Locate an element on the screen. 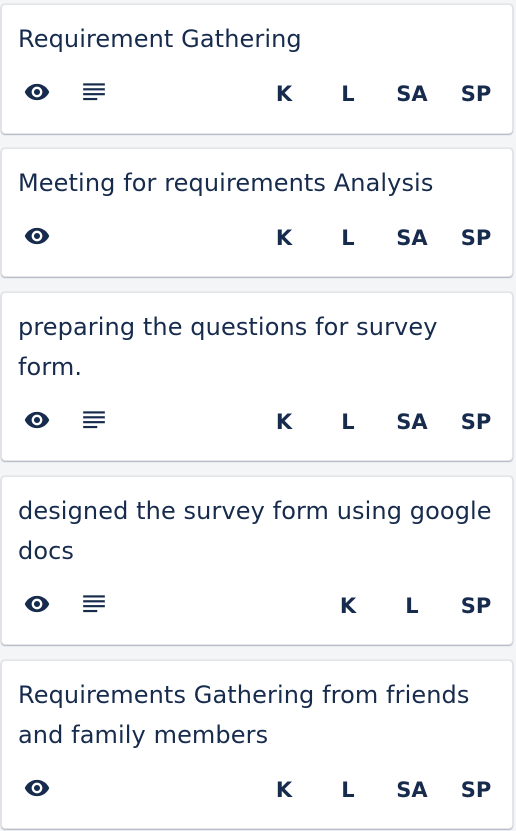 The width and height of the screenshot is (516, 831). card-title: preparing the questions for survey form. is located at coordinates (228, 347).